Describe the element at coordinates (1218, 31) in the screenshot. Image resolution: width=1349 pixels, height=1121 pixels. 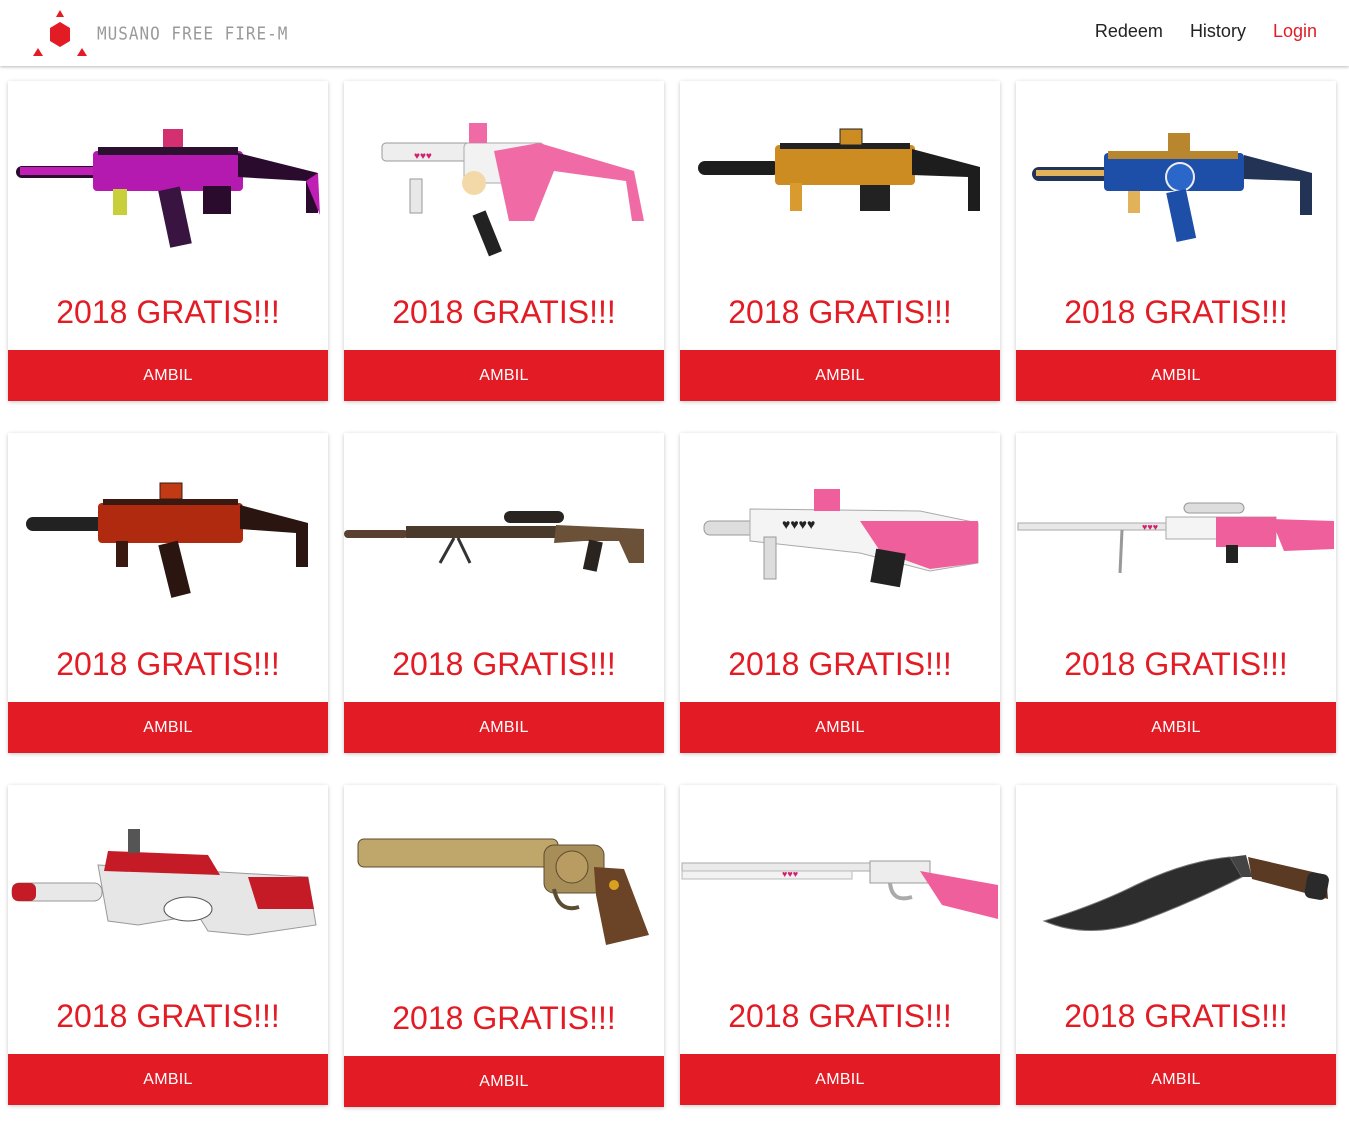
I see `nav-history-link: History` at that location.